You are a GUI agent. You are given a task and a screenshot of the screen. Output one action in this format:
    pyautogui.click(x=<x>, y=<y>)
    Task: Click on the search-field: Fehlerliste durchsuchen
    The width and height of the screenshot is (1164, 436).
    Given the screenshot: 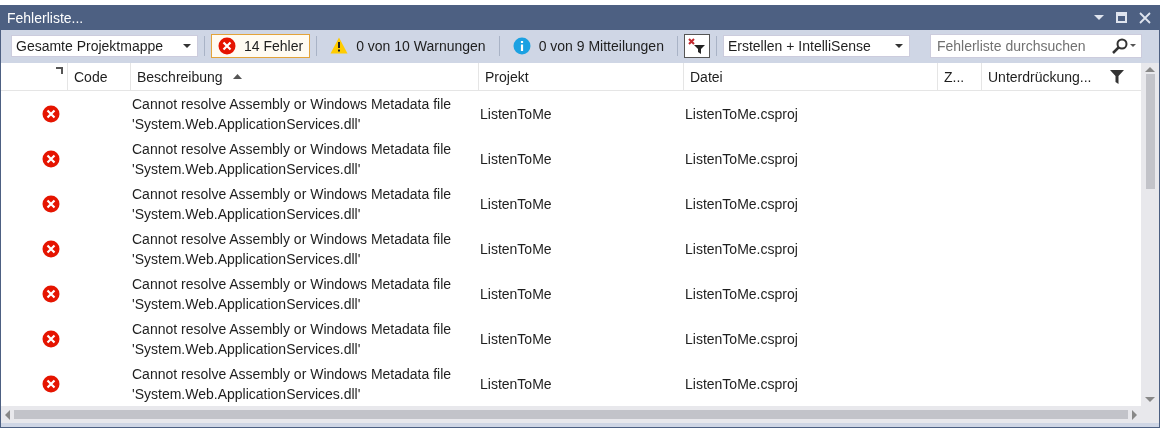 What is the action you would take?
    pyautogui.click(x=1035, y=45)
    